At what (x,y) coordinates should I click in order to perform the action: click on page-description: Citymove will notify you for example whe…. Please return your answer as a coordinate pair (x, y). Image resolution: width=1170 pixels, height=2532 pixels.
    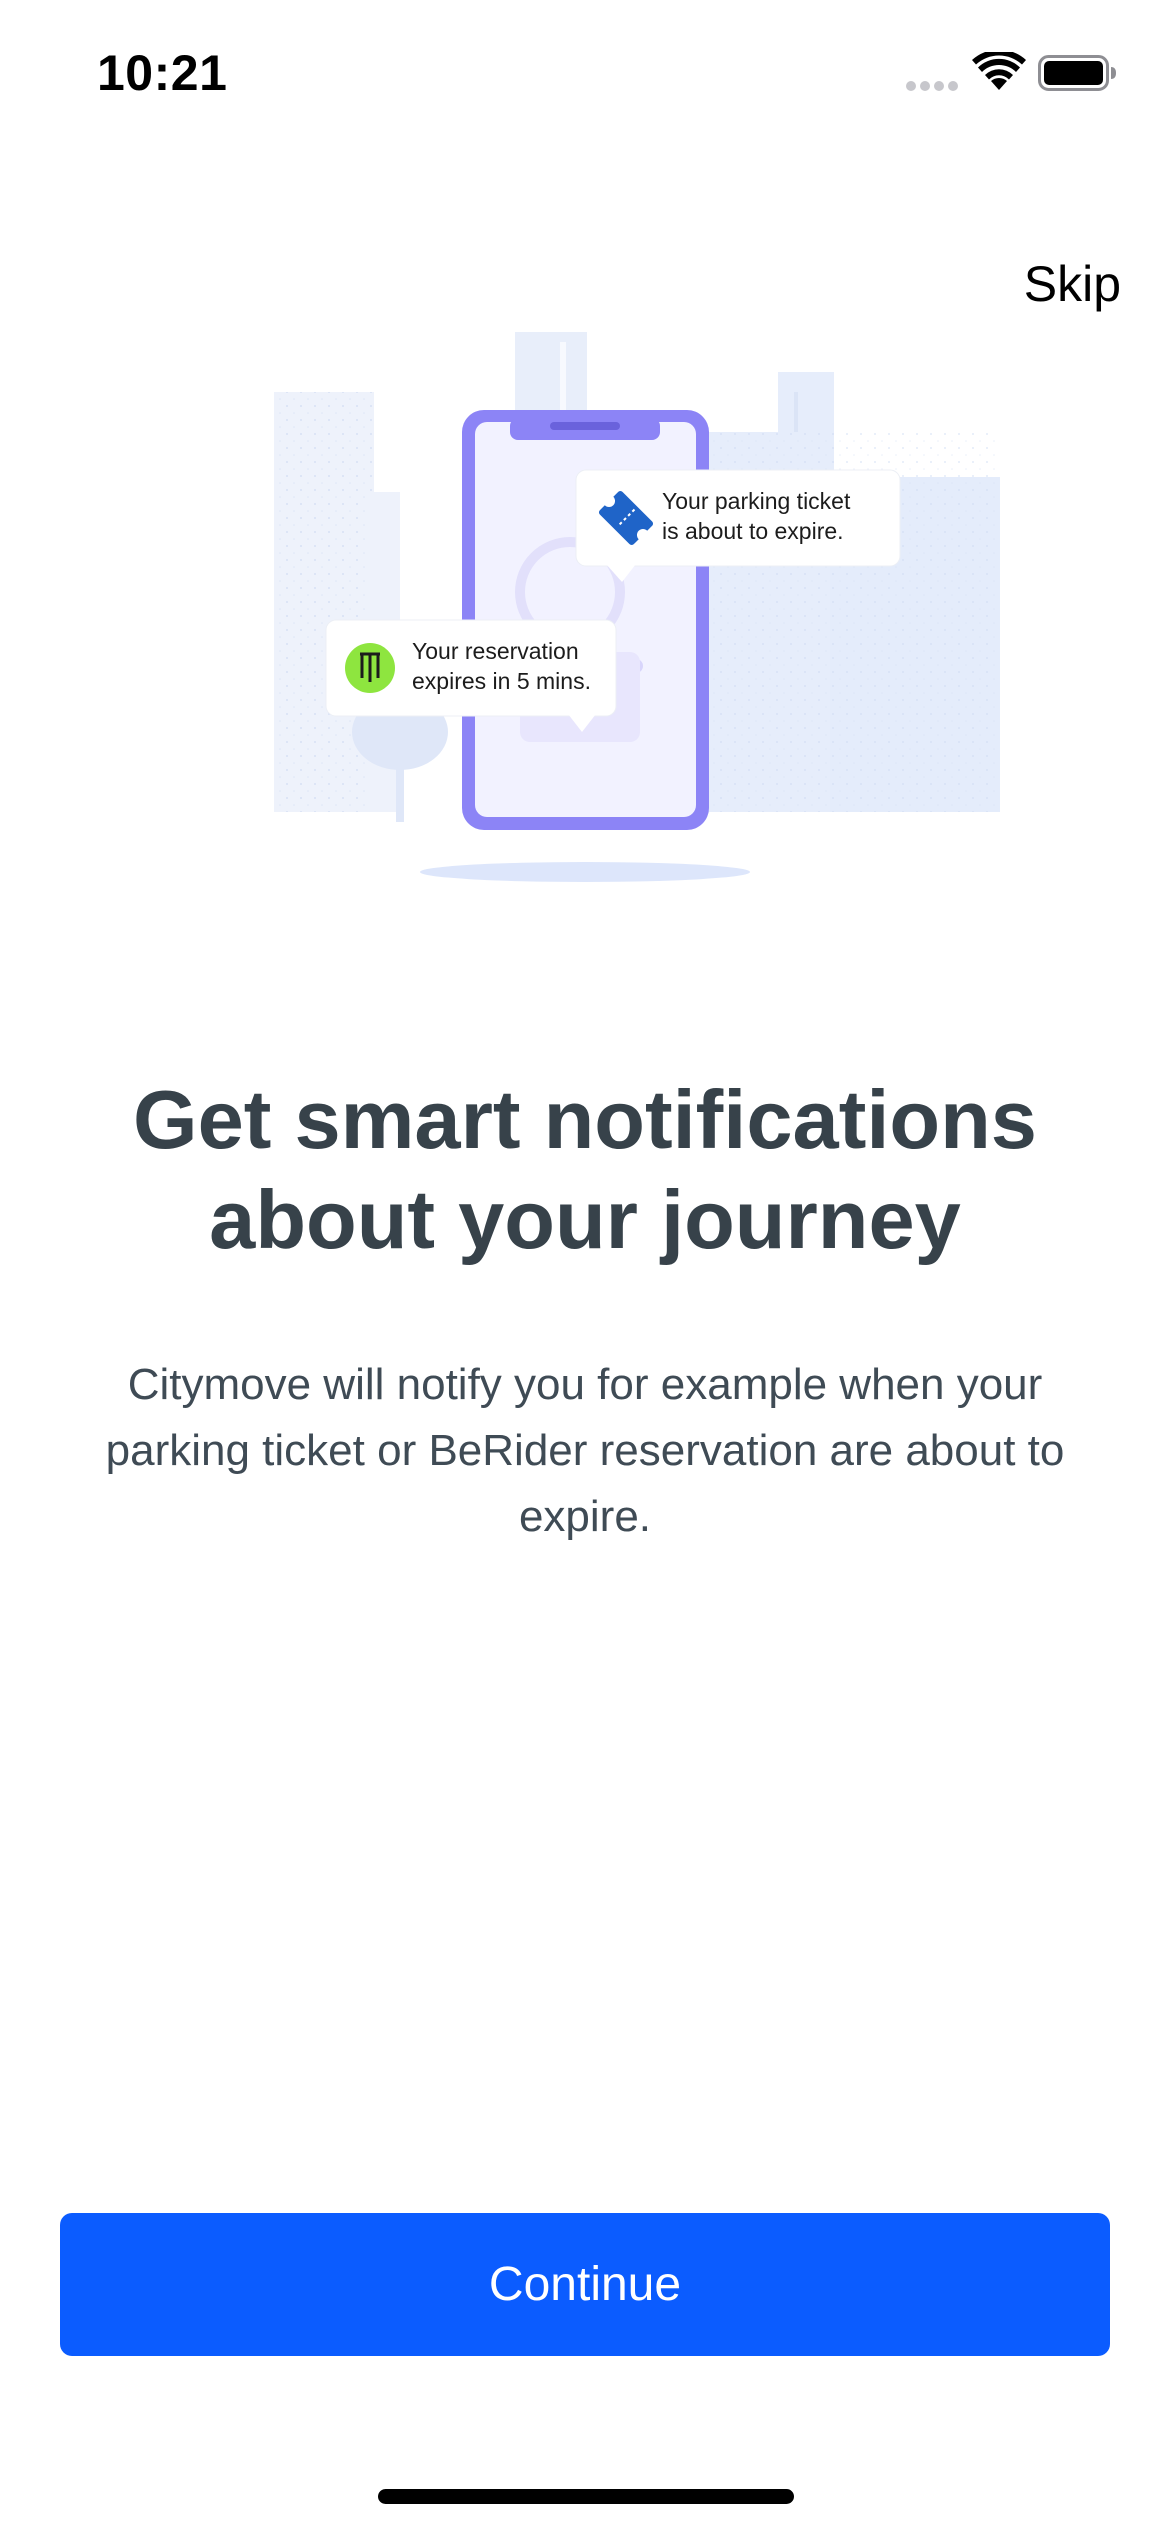
    Looking at the image, I should click on (585, 1450).